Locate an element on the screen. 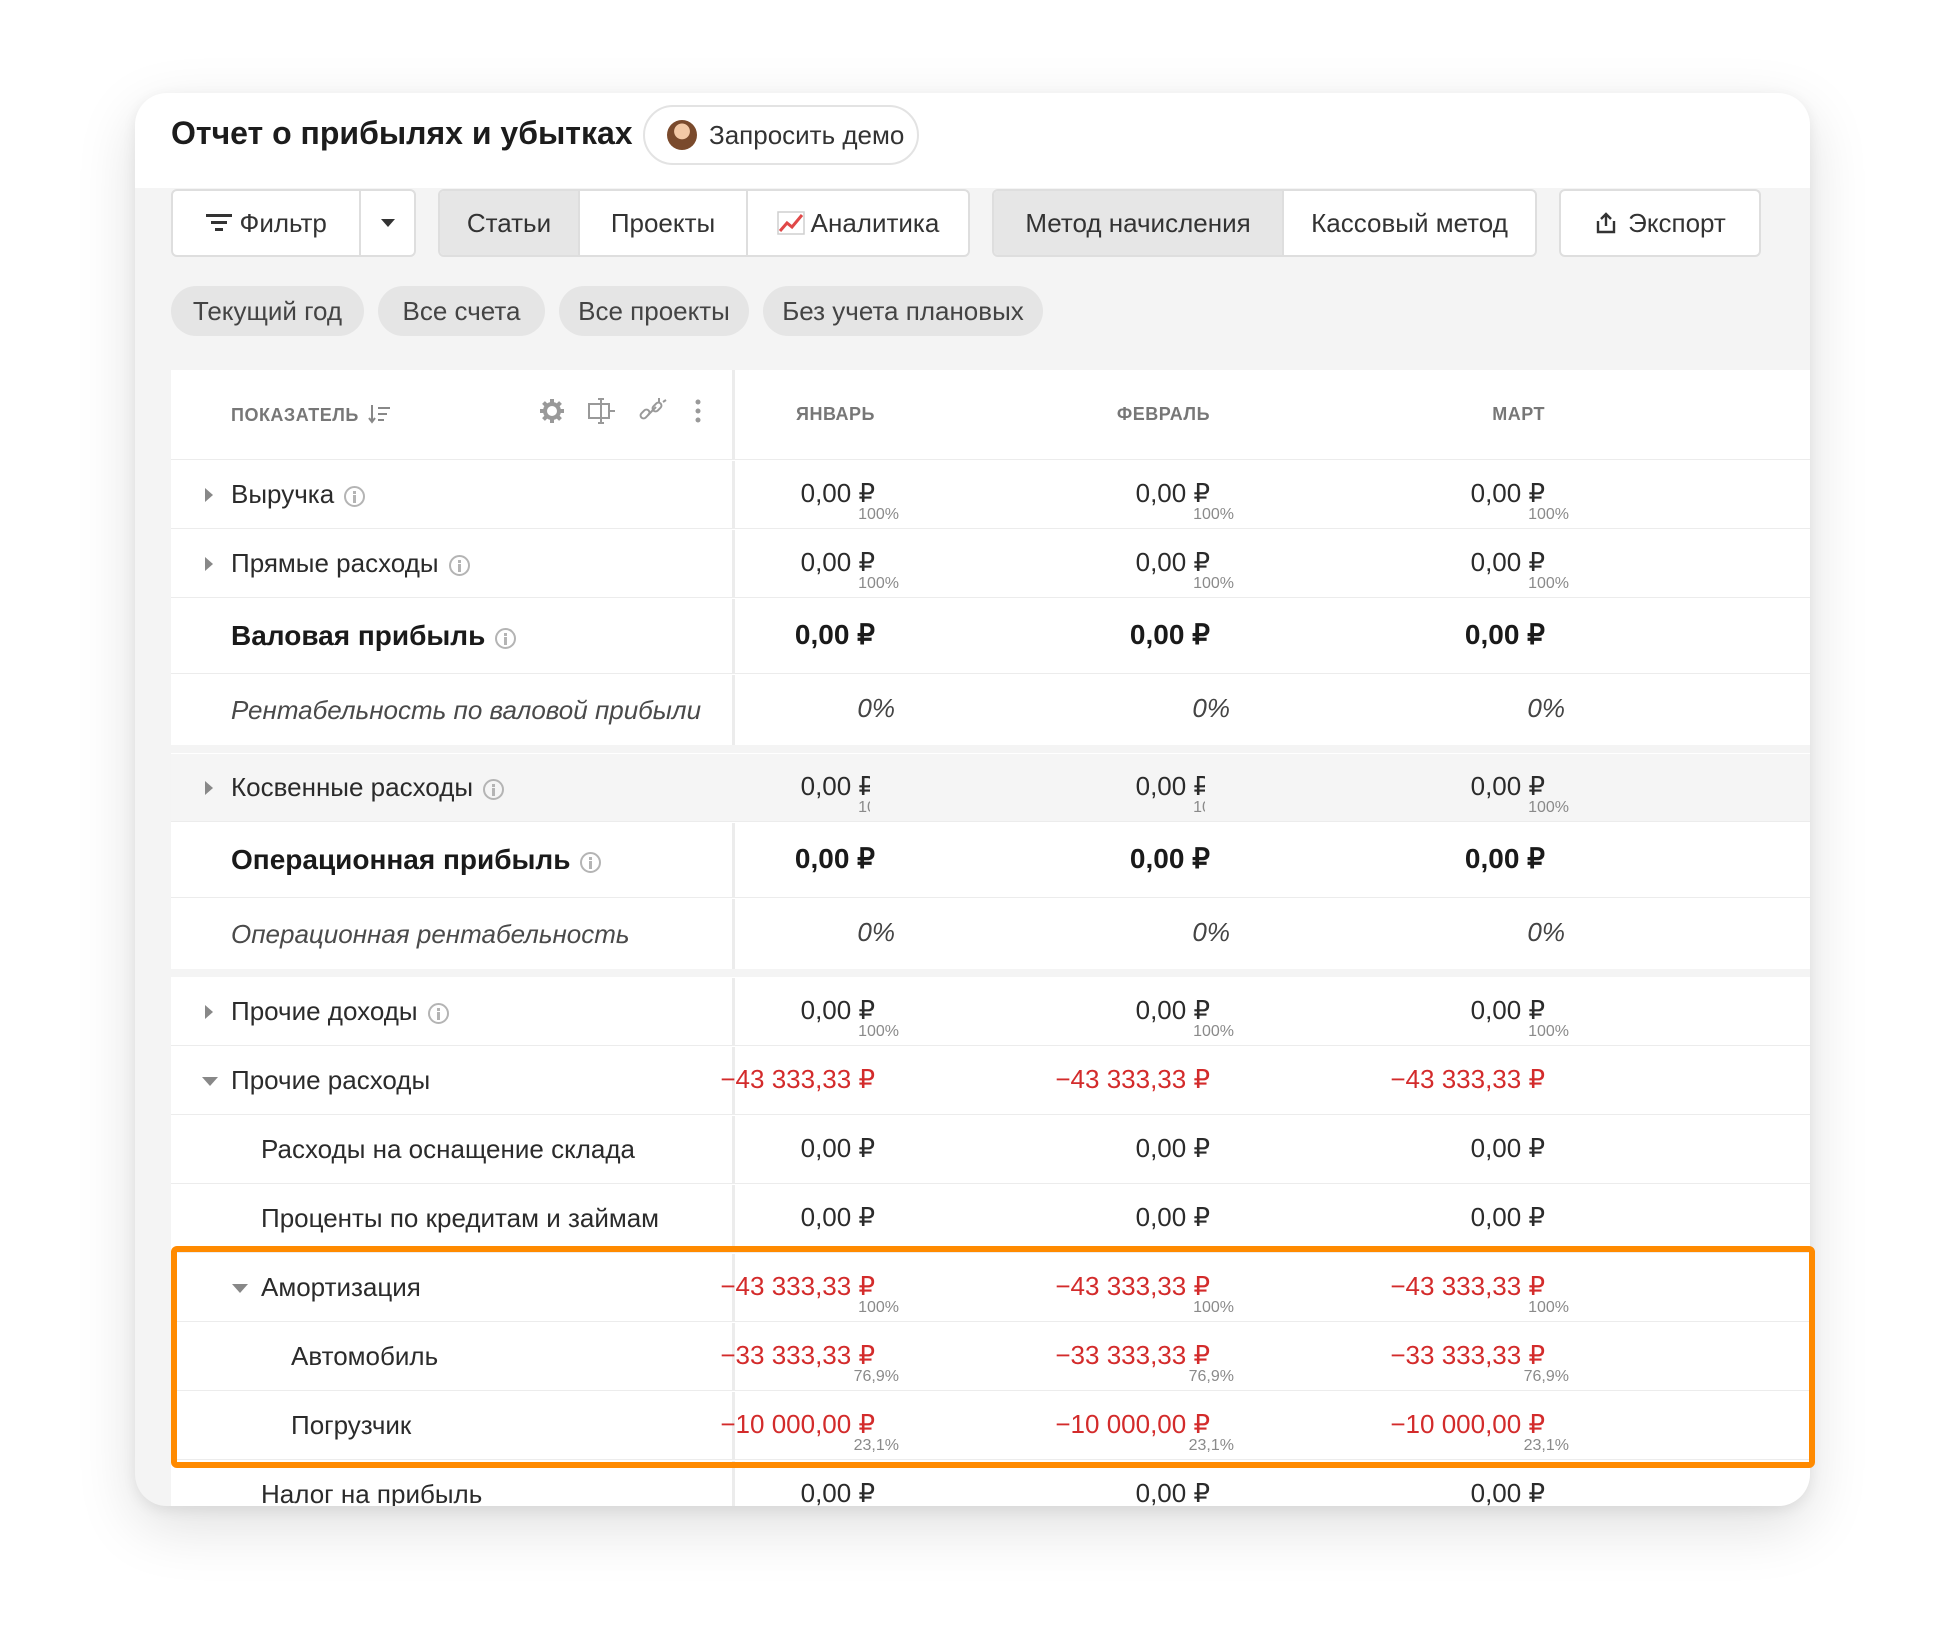 Image resolution: width=1940 pixels, height=1642 pixels. tab-analytics: Аналитика is located at coordinates (858, 223).